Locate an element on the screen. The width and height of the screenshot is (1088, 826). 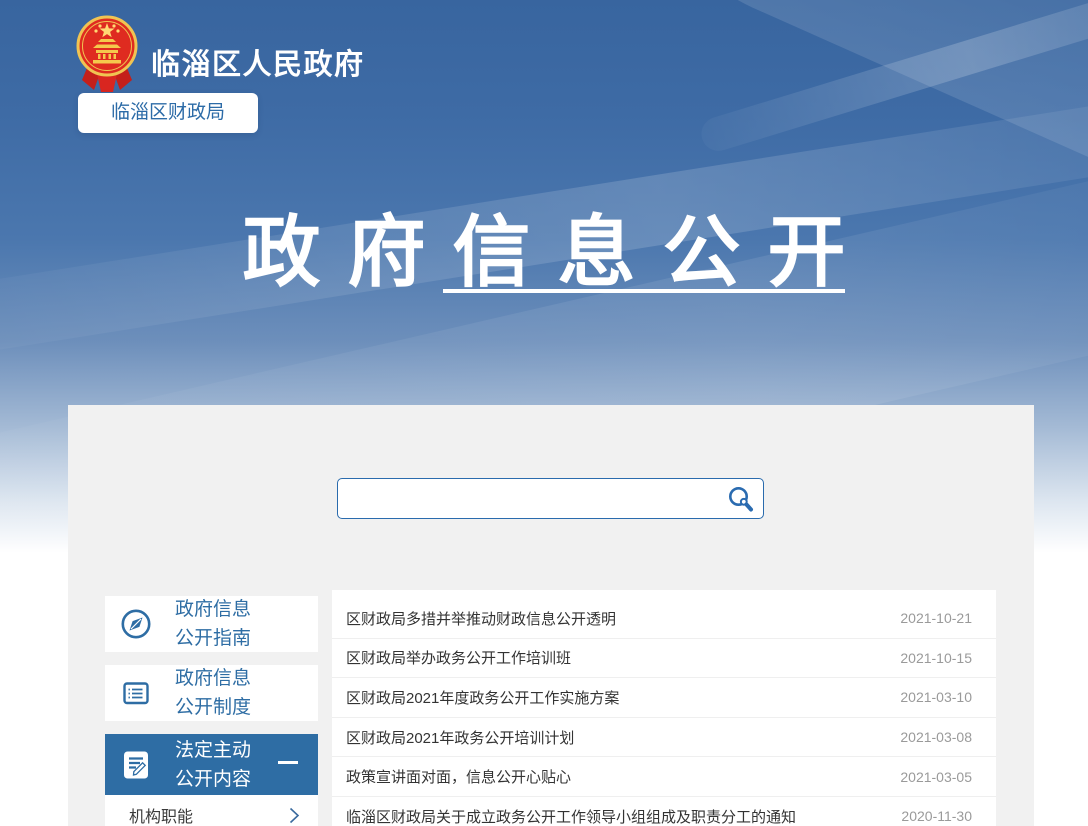
sidebar-item-label: 政府信息 公开制度 is located at coordinates (213, 693).